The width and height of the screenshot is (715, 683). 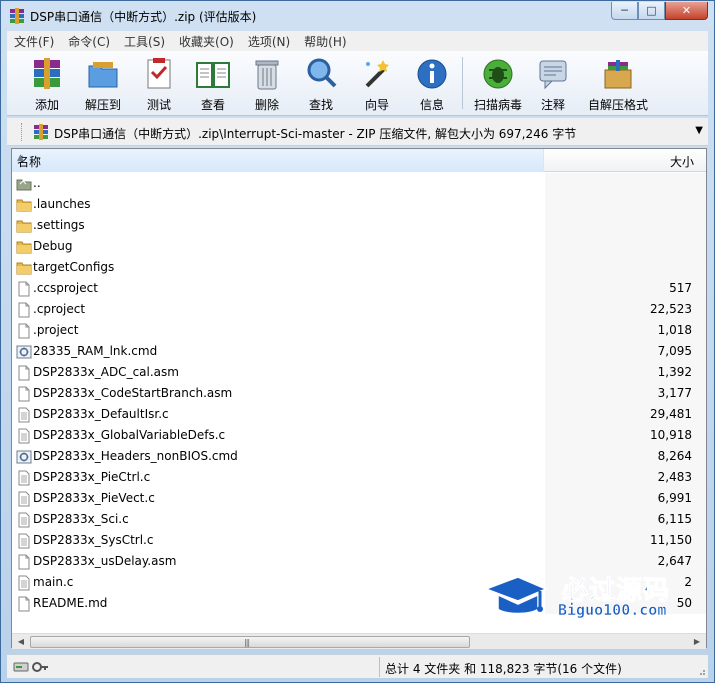 I want to click on view-label: 查看, so click(x=212, y=105).